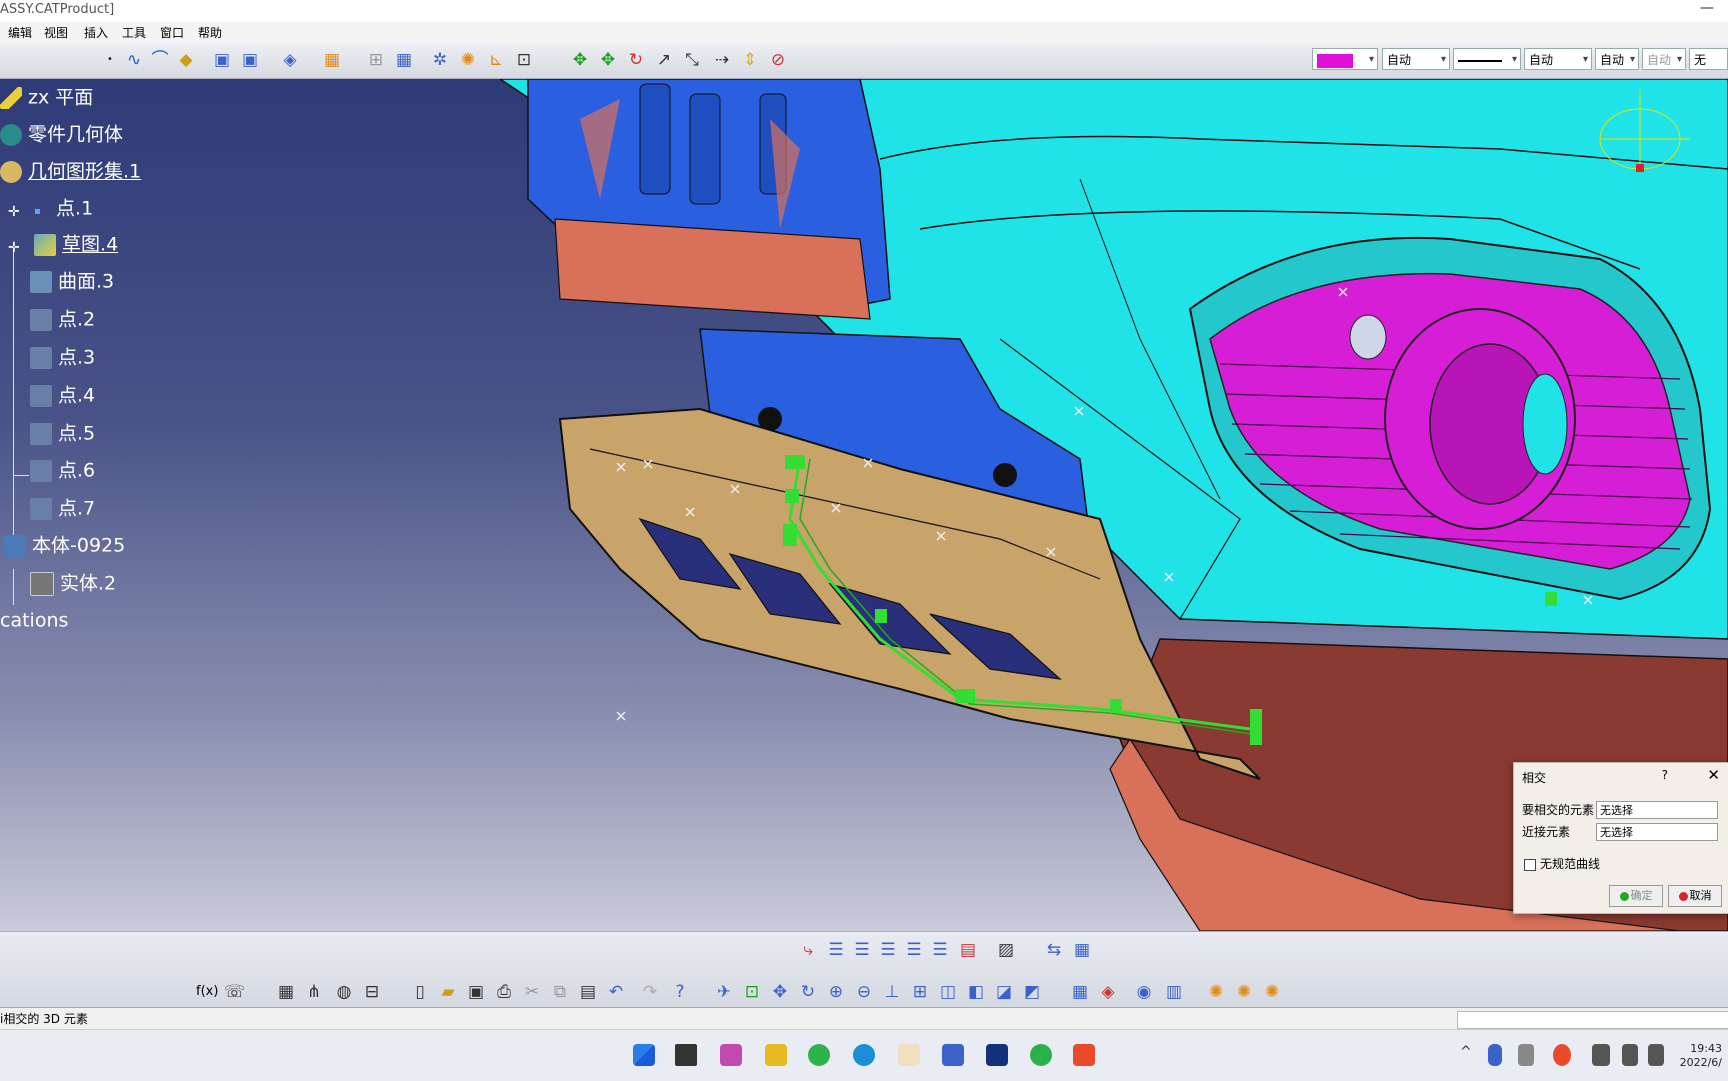 Image resolution: width=1728 pixels, height=1081 pixels. I want to click on rotate-tool-icon: ↻, so click(636, 60).